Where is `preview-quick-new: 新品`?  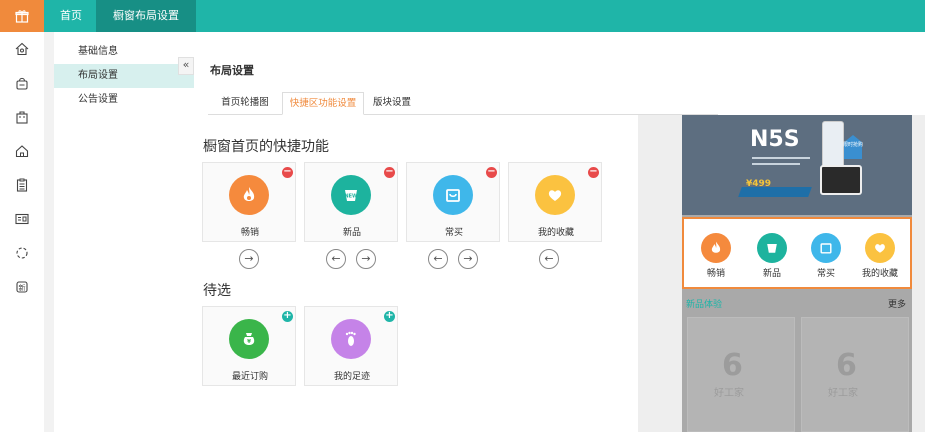
preview-quick-new: 新品 is located at coordinates (772, 256).